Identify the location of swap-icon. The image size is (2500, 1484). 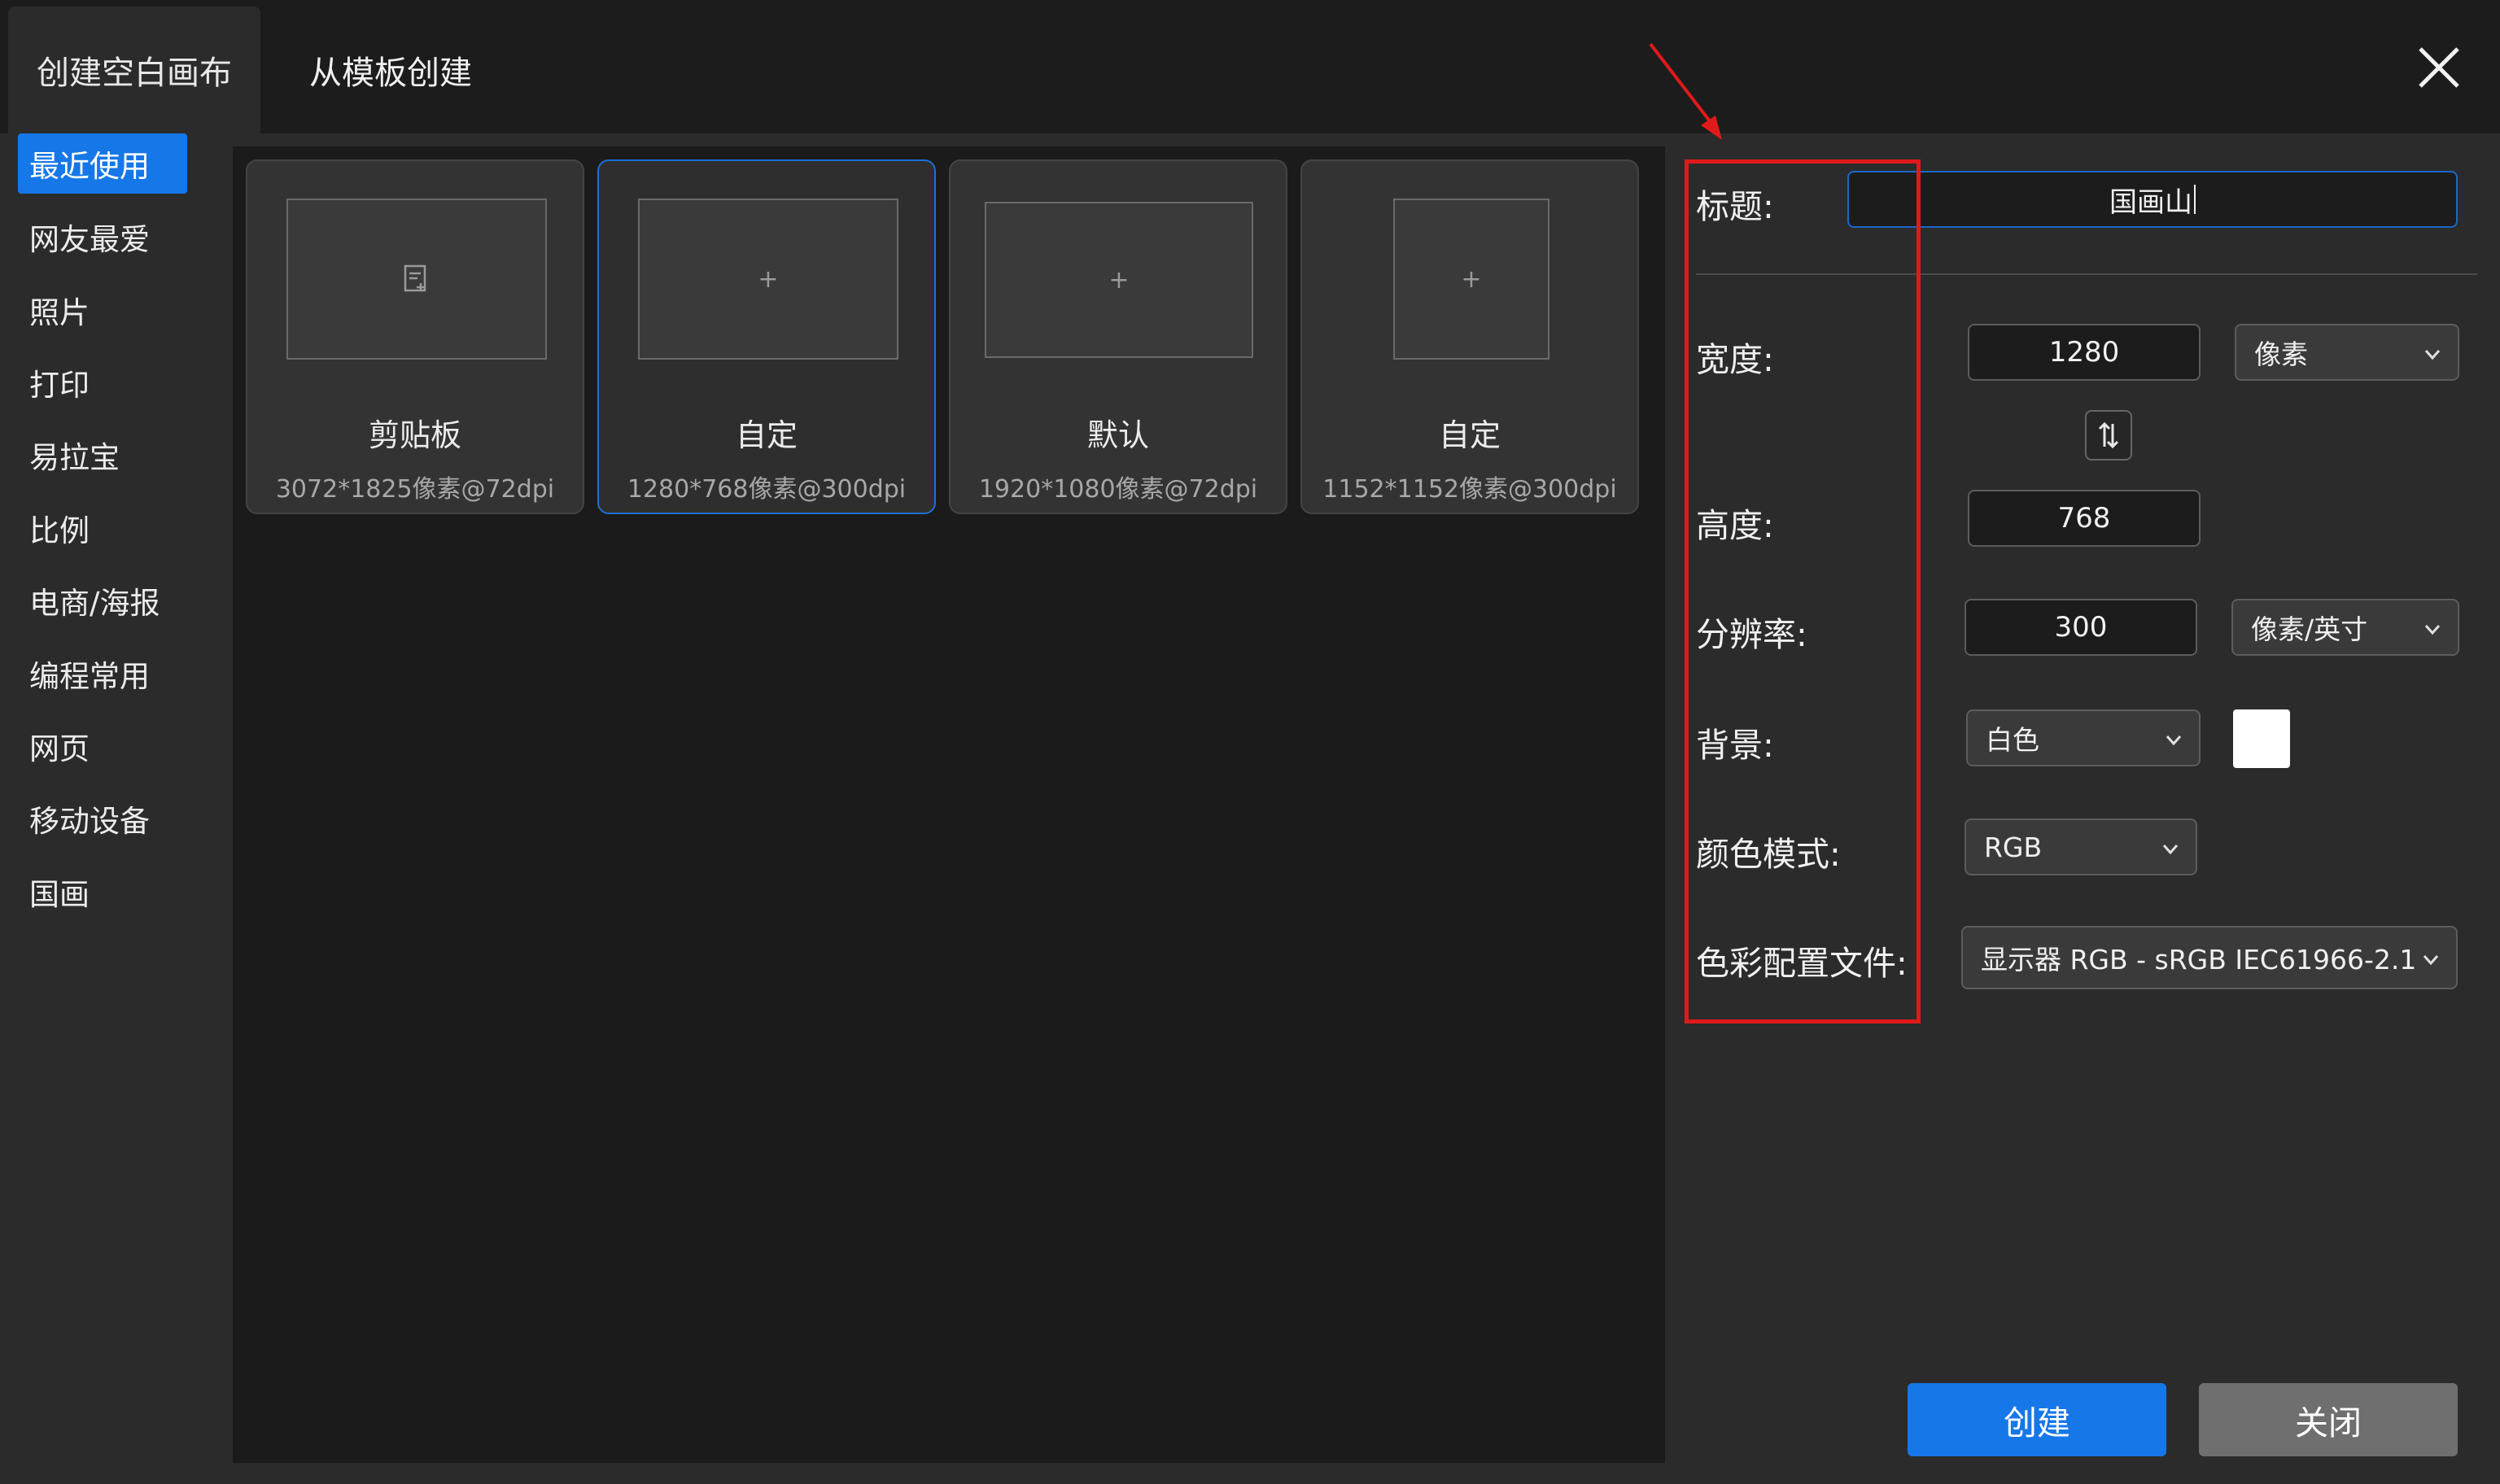
(2108, 435).